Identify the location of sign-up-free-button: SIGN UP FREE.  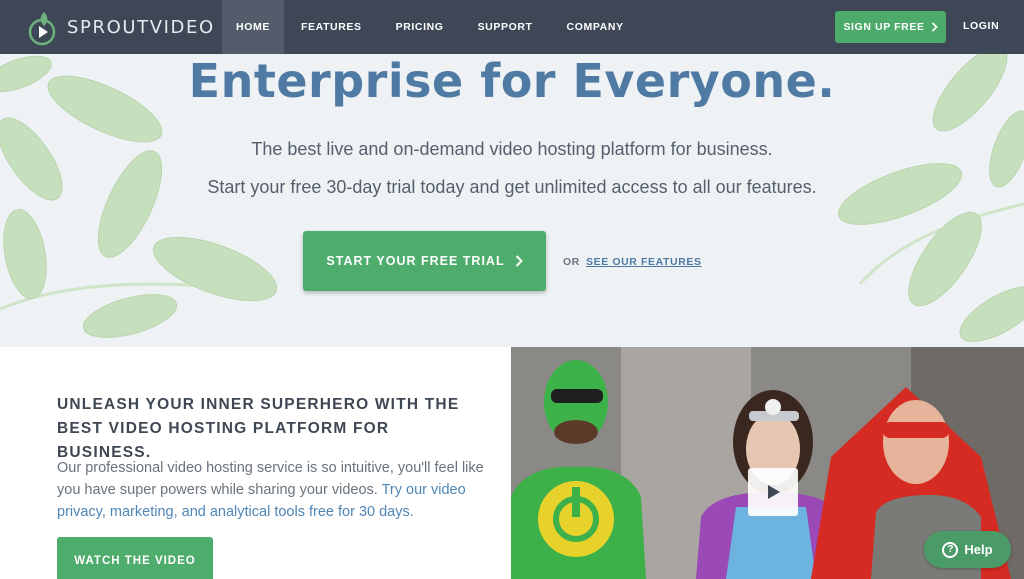
(890, 27).